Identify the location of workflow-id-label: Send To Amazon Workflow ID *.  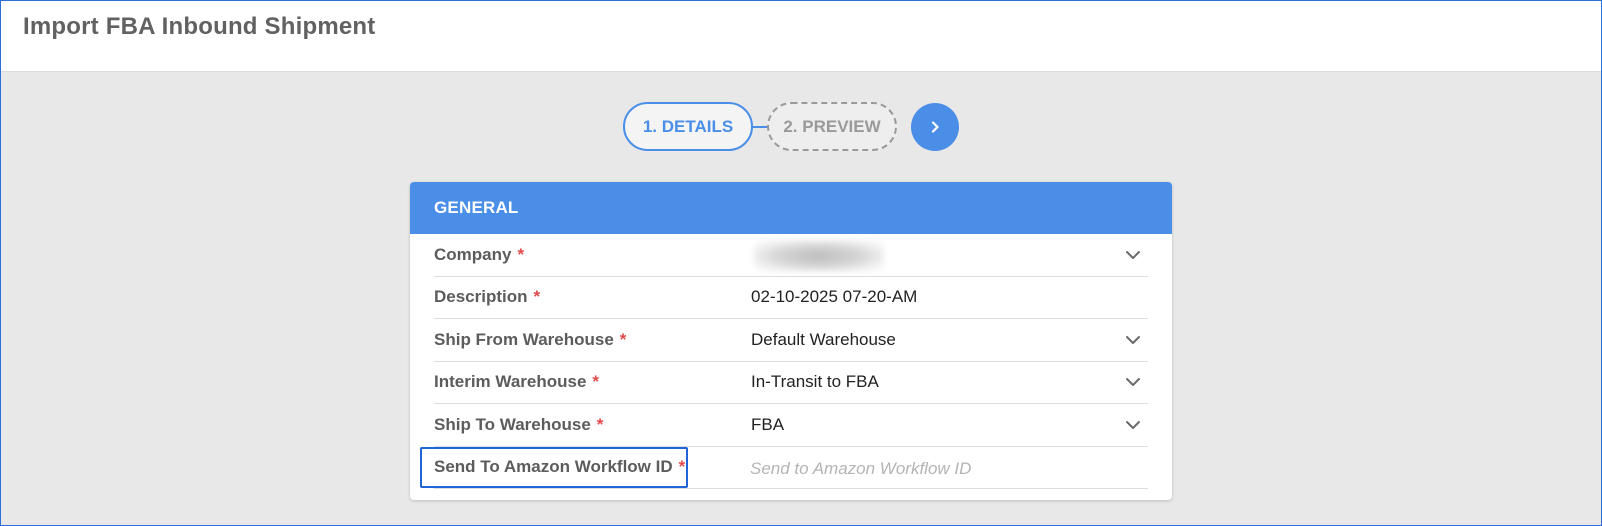
(560, 467).